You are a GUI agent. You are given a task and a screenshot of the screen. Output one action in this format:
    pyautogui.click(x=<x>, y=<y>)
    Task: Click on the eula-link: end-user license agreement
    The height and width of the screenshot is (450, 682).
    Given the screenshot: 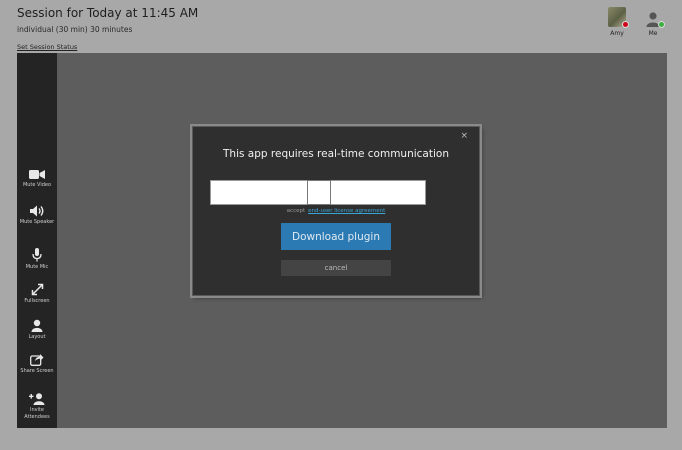 What is the action you would take?
    pyautogui.click(x=346, y=211)
    